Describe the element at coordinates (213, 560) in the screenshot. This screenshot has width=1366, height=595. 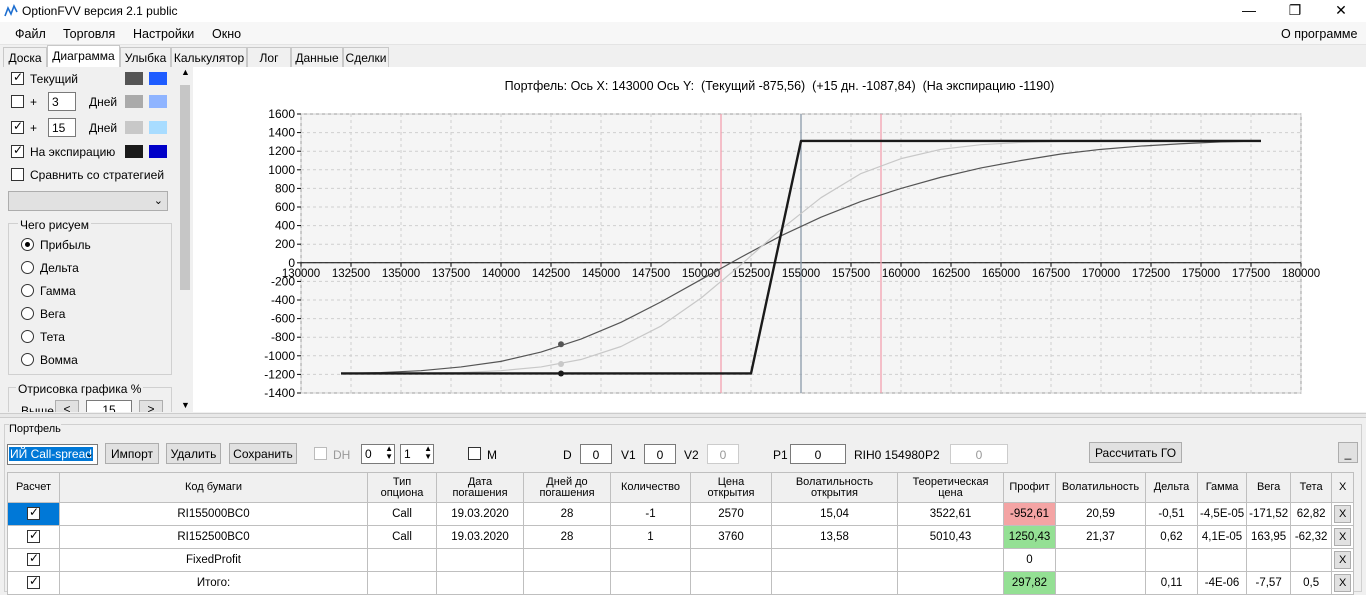
I see `cell-code: FixedProfit` at that location.